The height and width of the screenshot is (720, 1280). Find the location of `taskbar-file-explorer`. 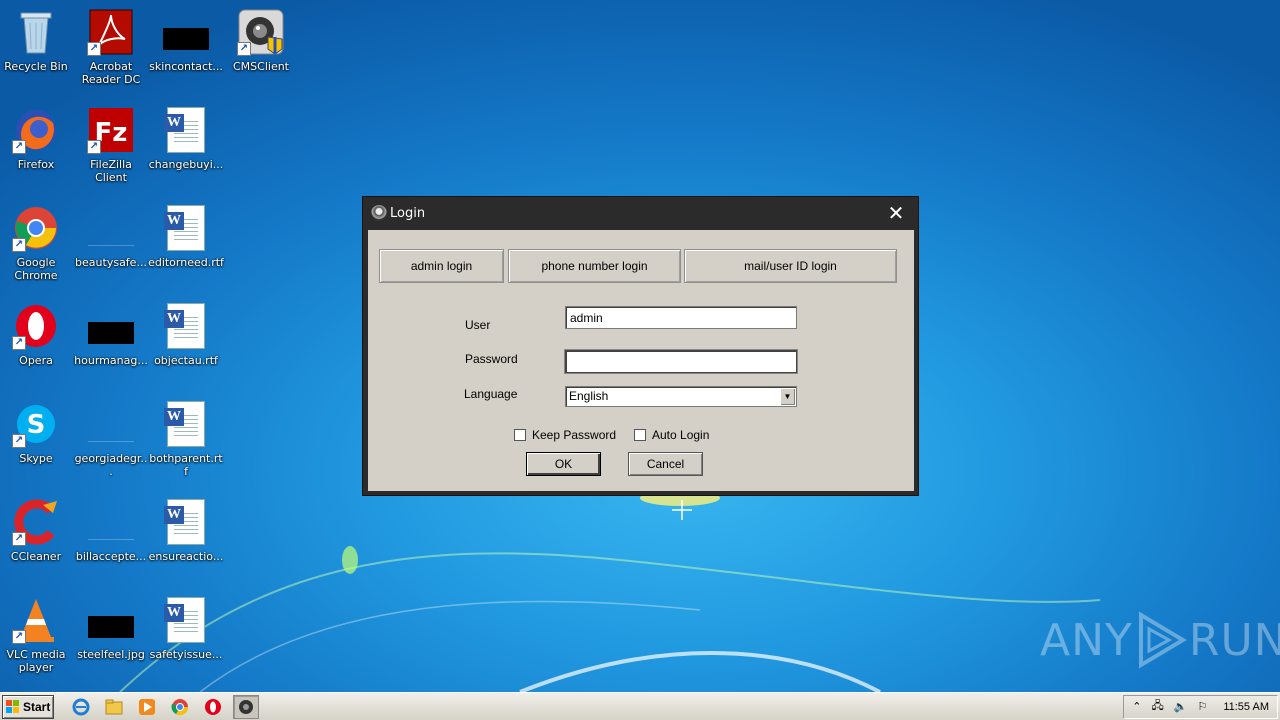

taskbar-file-explorer is located at coordinates (114, 707).